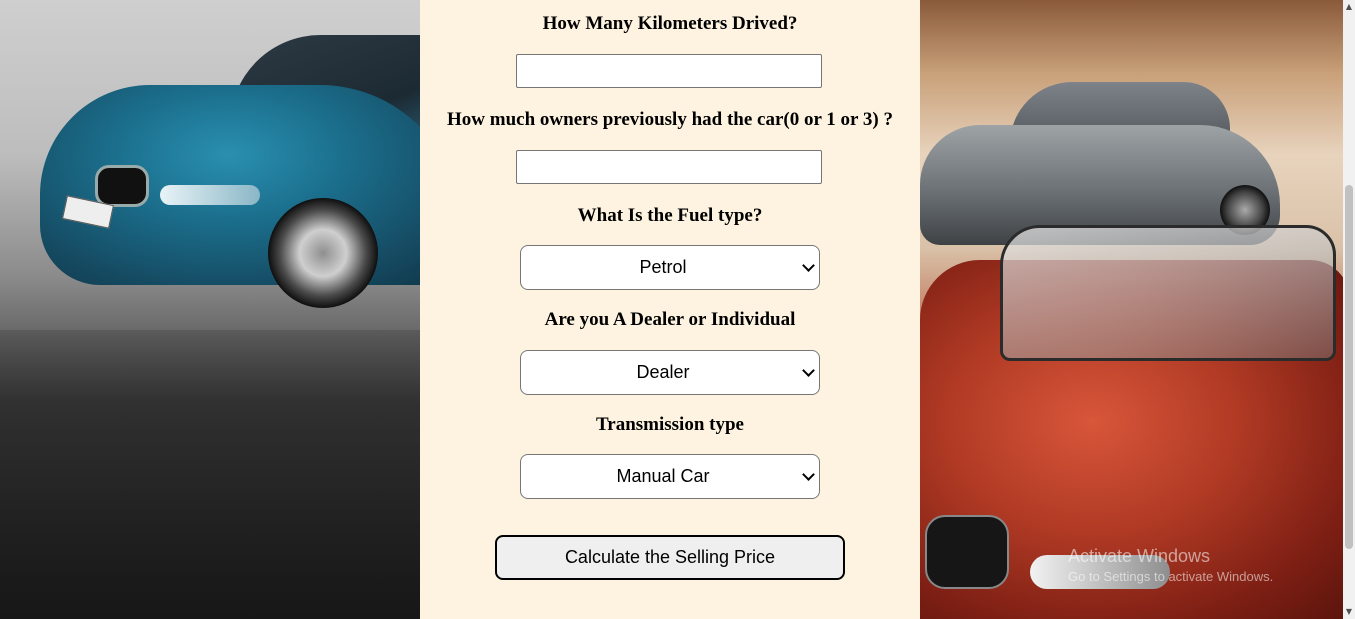  What do you see at coordinates (210, 474) in the screenshot?
I see `road-reflection` at bounding box center [210, 474].